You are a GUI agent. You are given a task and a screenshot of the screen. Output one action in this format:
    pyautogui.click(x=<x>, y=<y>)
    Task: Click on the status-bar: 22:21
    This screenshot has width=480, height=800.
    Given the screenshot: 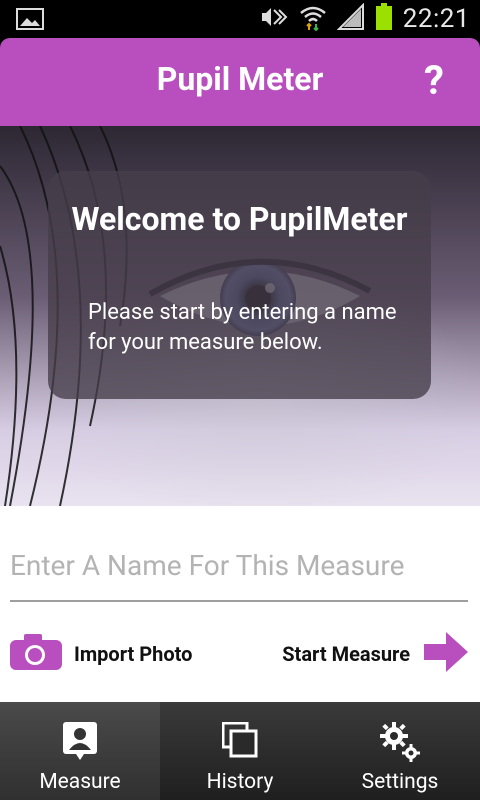 What is the action you would take?
    pyautogui.click(x=240, y=19)
    